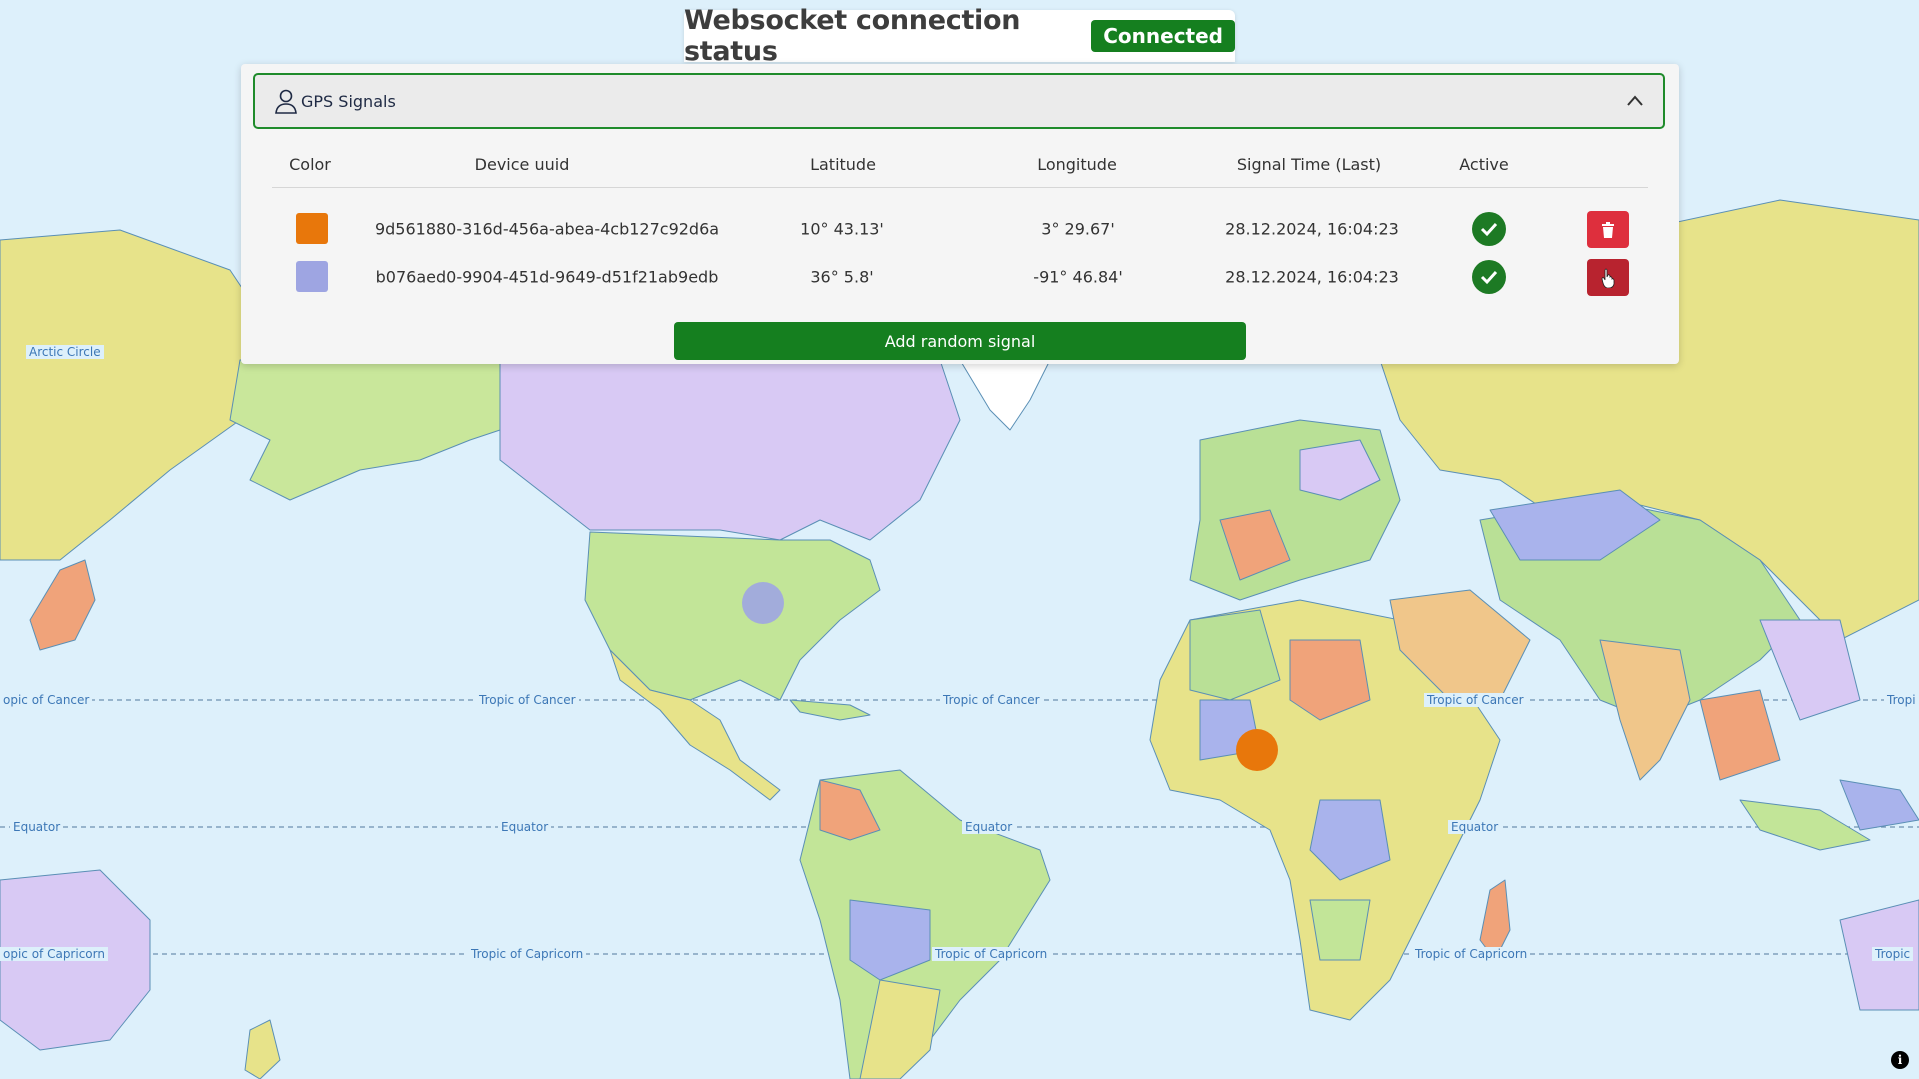 The width and height of the screenshot is (1919, 1079). What do you see at coordinates (1900, 1060) in the screenshot?
I see `info-icon: i` at bounding box center [1900, 1060].